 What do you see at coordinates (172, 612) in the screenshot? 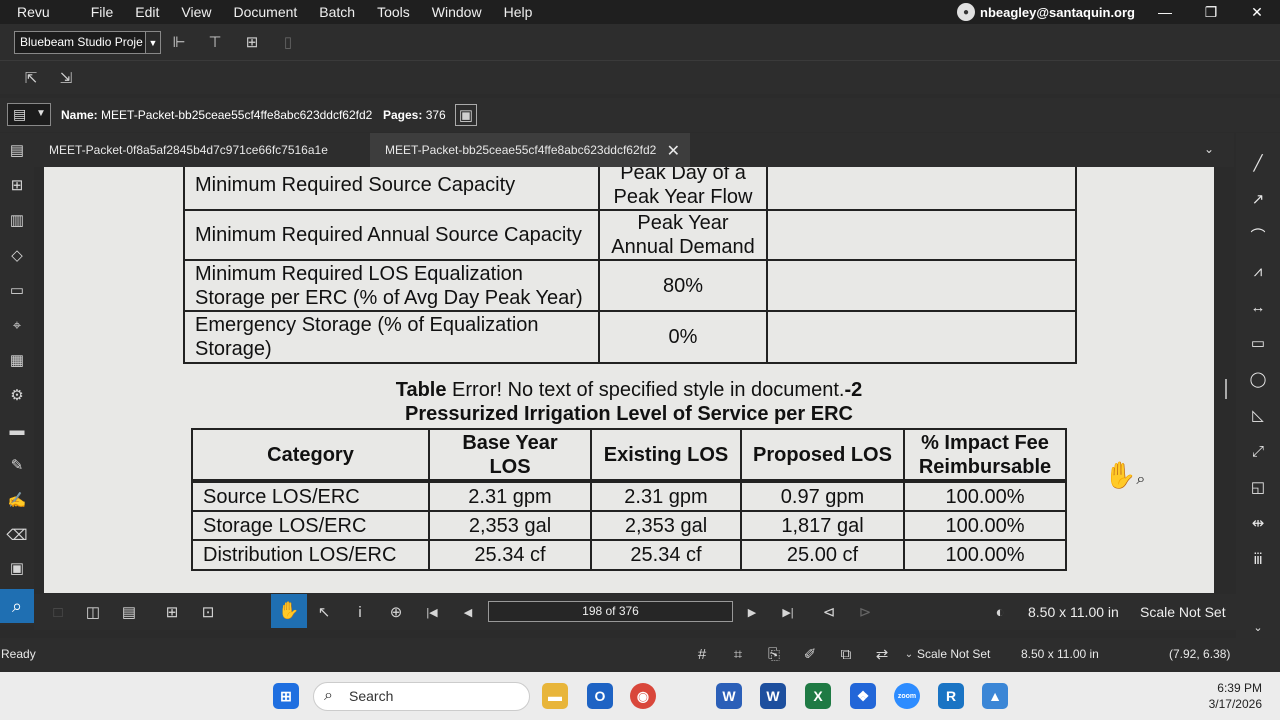
I see `sync-icon: ⊞` at bounding box center [172, 612].